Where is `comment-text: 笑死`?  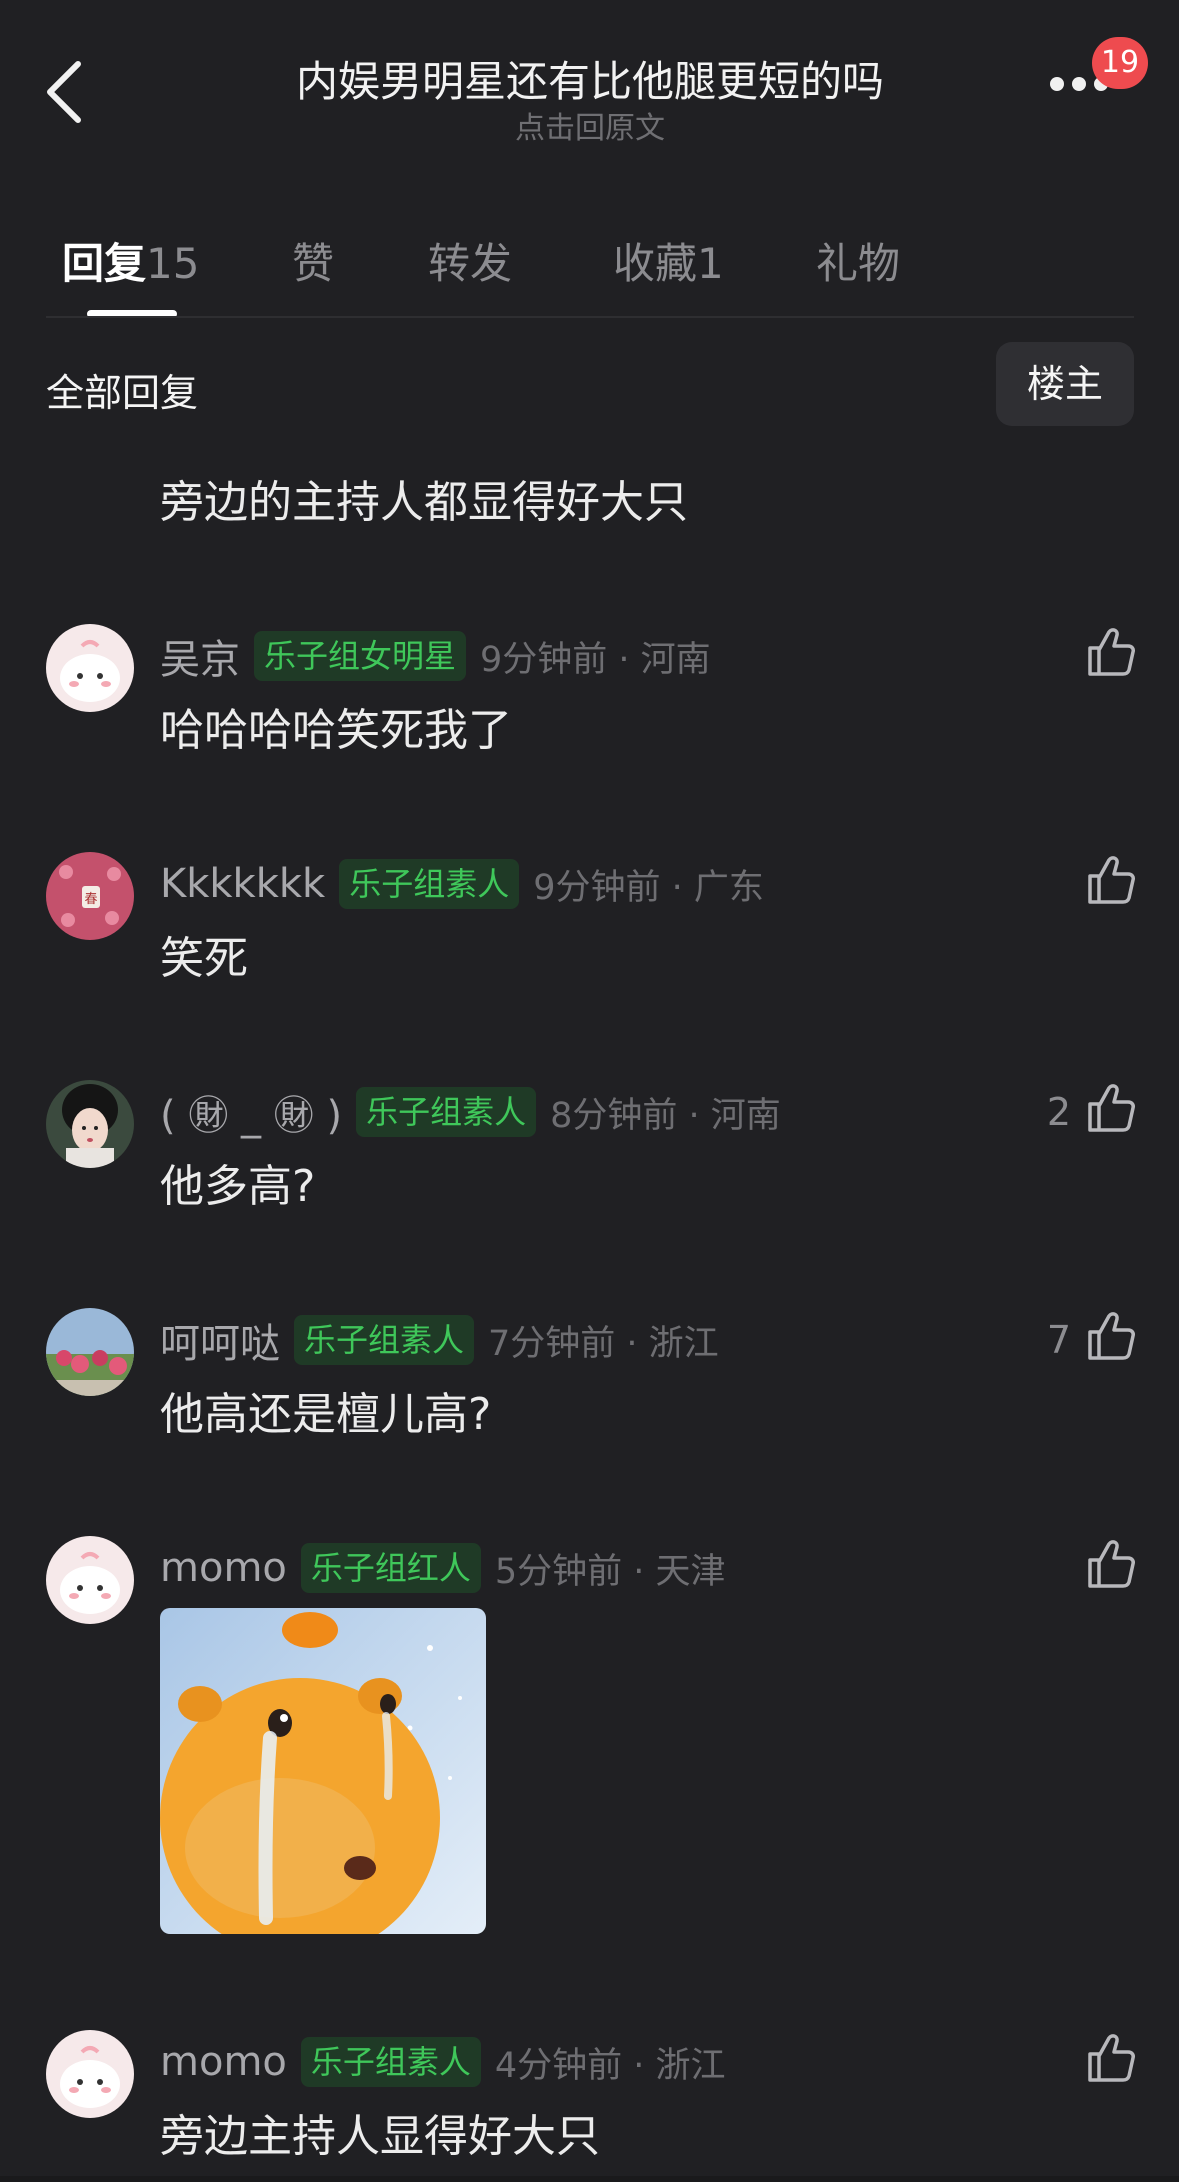
comment-text: 笑死 is located at coordinates (204, 958).